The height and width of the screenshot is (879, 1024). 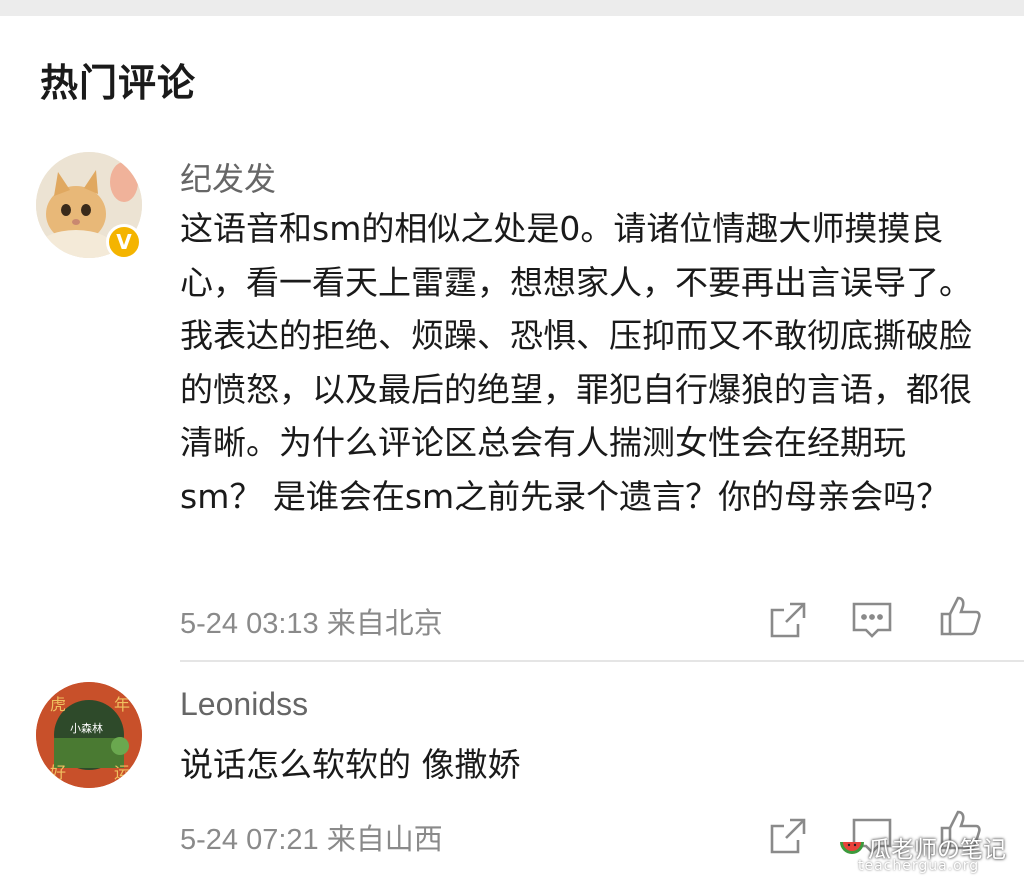 I want to click on watermark-url: teachergua.org, so click(x=919, y=866).